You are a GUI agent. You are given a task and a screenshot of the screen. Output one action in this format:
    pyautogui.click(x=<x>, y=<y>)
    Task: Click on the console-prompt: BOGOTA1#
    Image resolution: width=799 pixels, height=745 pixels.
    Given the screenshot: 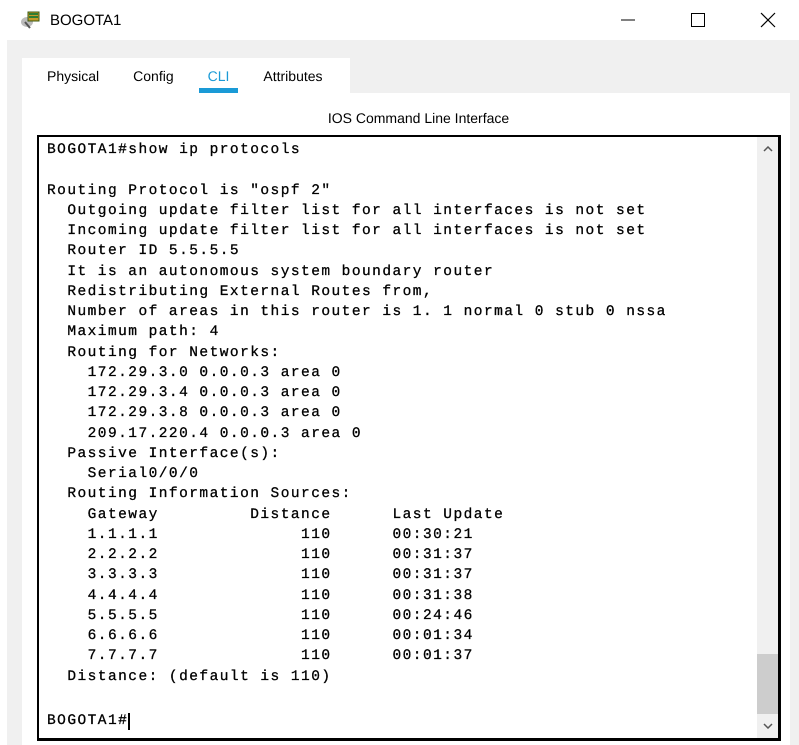 What is the action you would take?
    pyautogui.click(x=87, y=721)
    